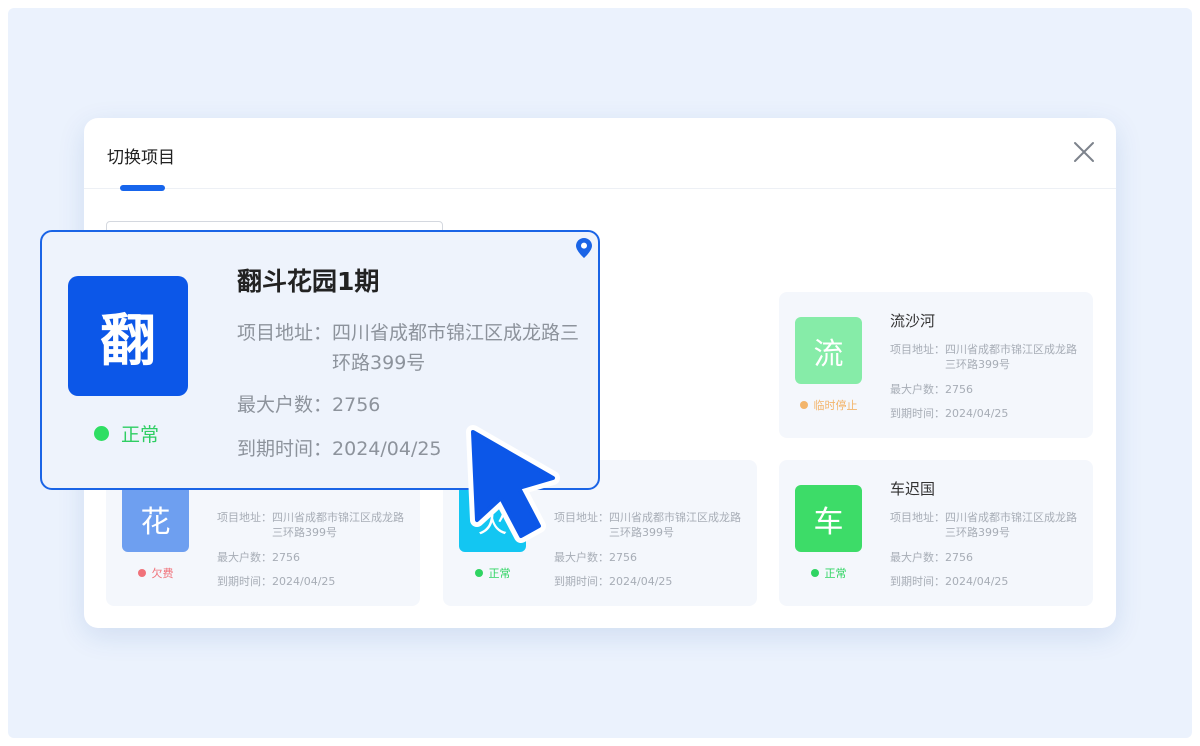 This screenshot has width=1200, height=746. I want to click on project-avatar-char: 流, so click(828, 354).